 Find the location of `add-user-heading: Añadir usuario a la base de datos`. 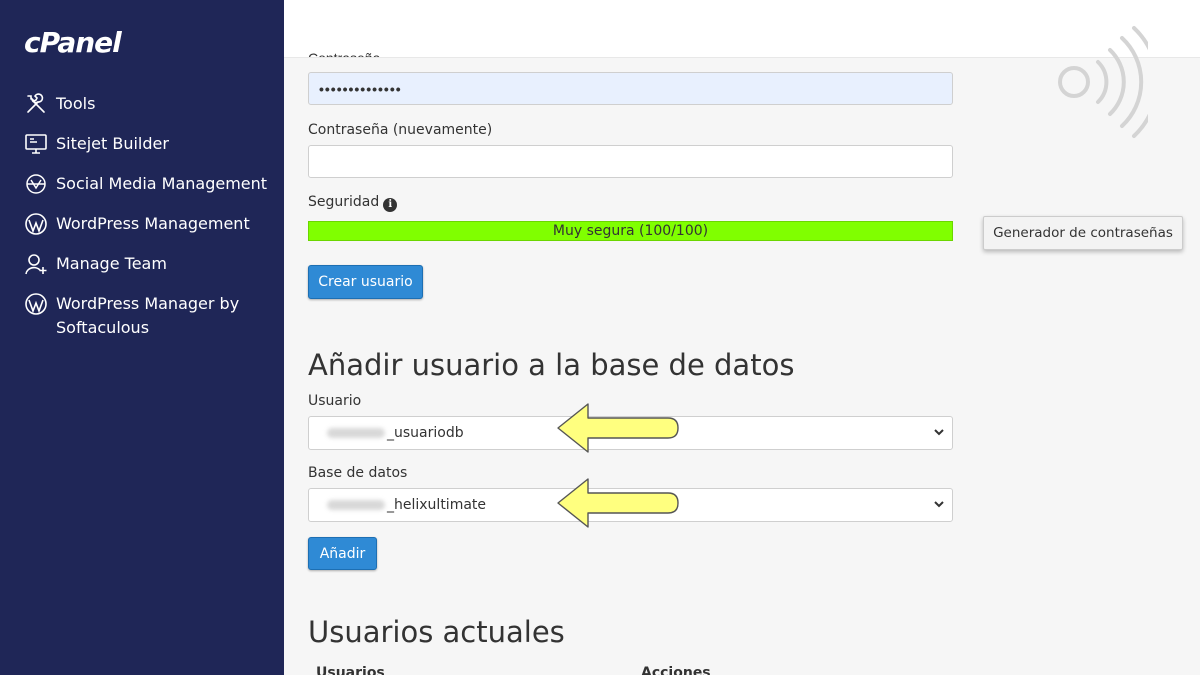

add-user-heading: Añadir usuario a la base de datos is located at coordinates (551, 365).